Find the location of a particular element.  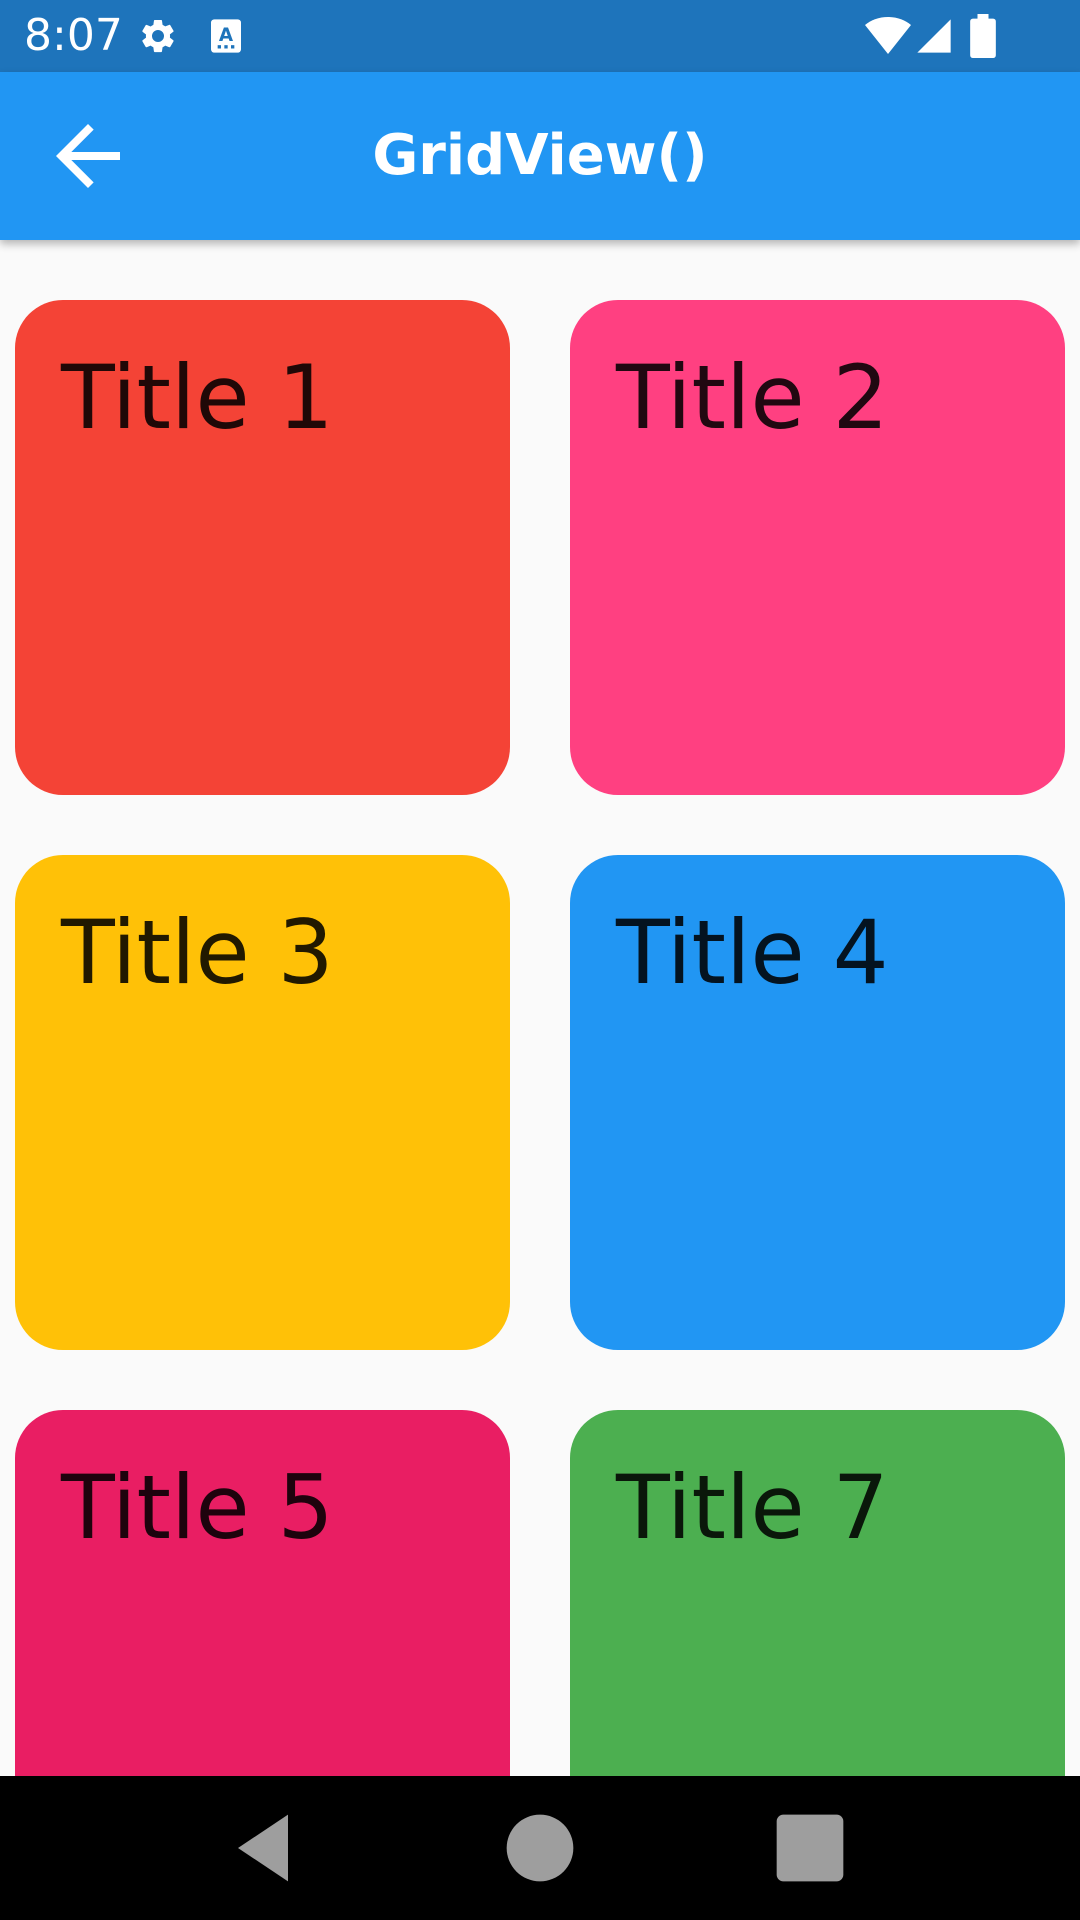

tile-title: Title 3 is located at coordinates (197, 952).